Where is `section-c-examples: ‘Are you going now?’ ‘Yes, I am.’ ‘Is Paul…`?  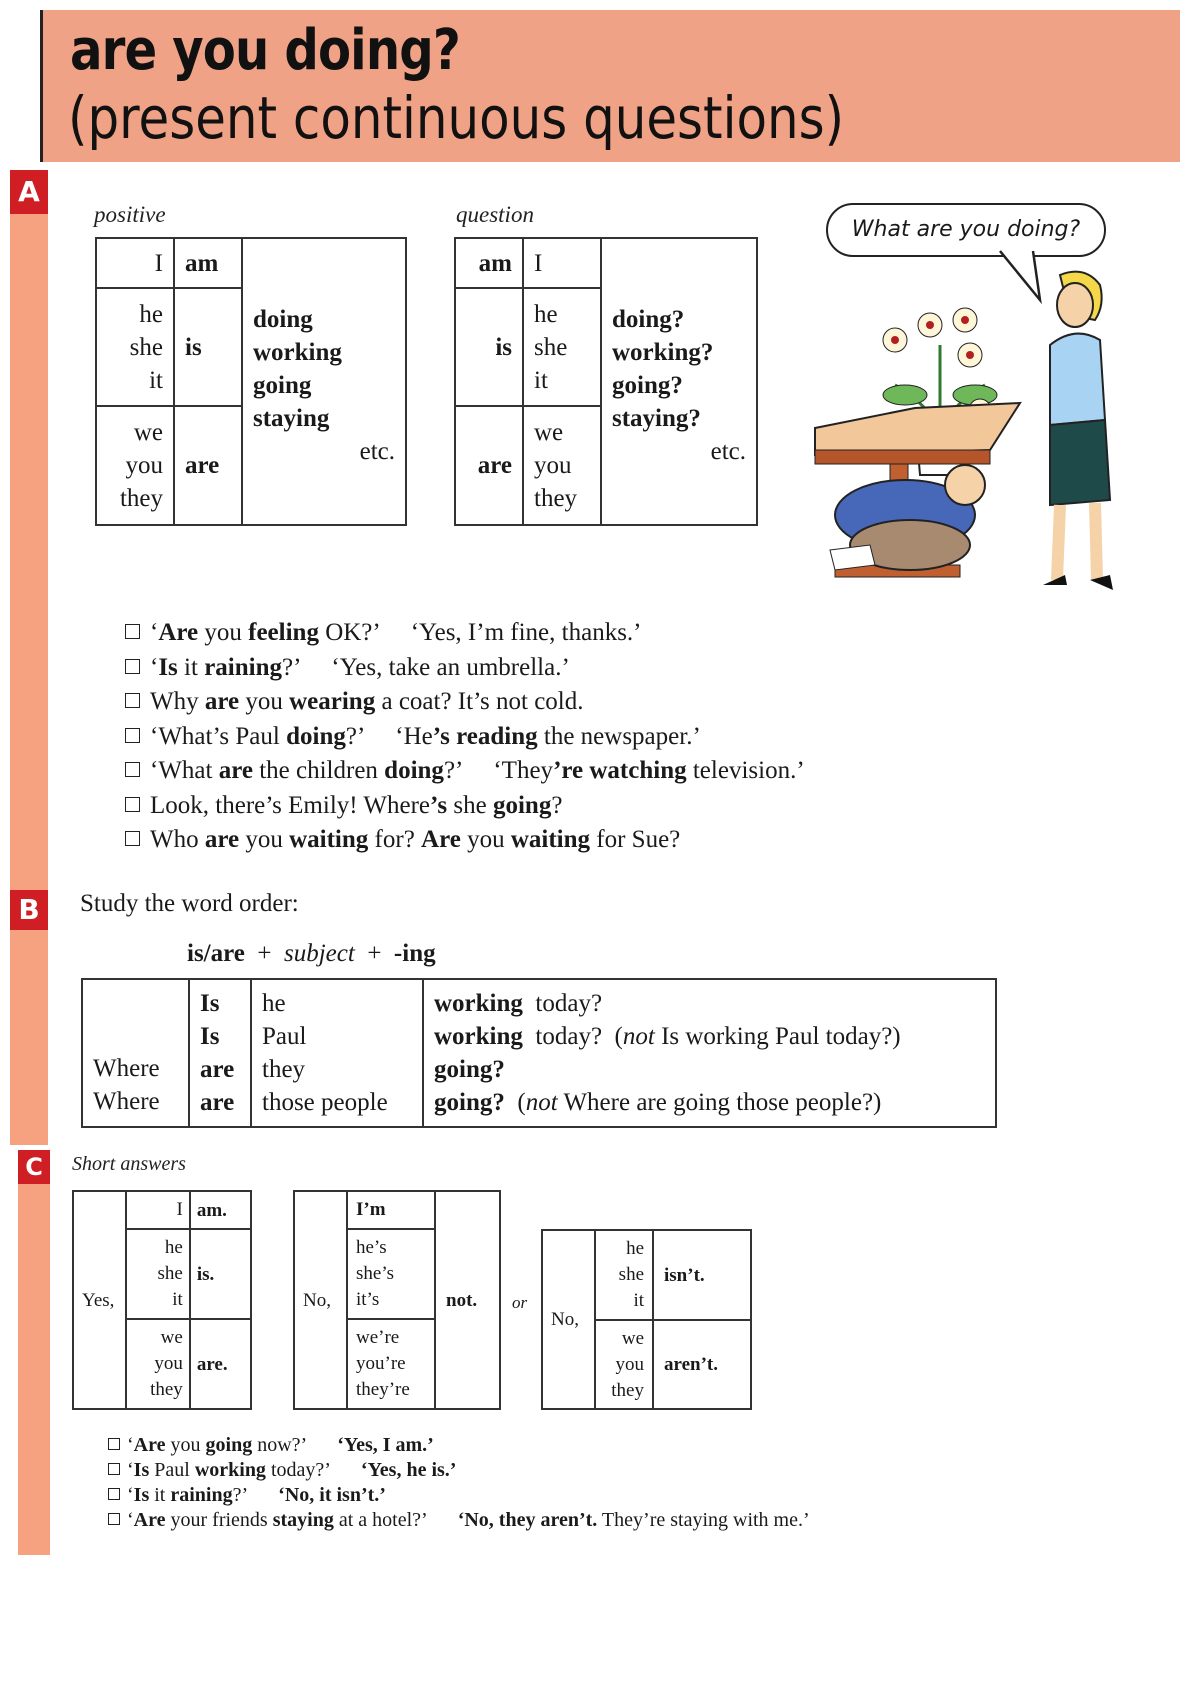 section-c-examples: ‘Are you going now?’ ‘Yes, I am.’ ‘Is Paul… is located at coordinates (459, 1483).